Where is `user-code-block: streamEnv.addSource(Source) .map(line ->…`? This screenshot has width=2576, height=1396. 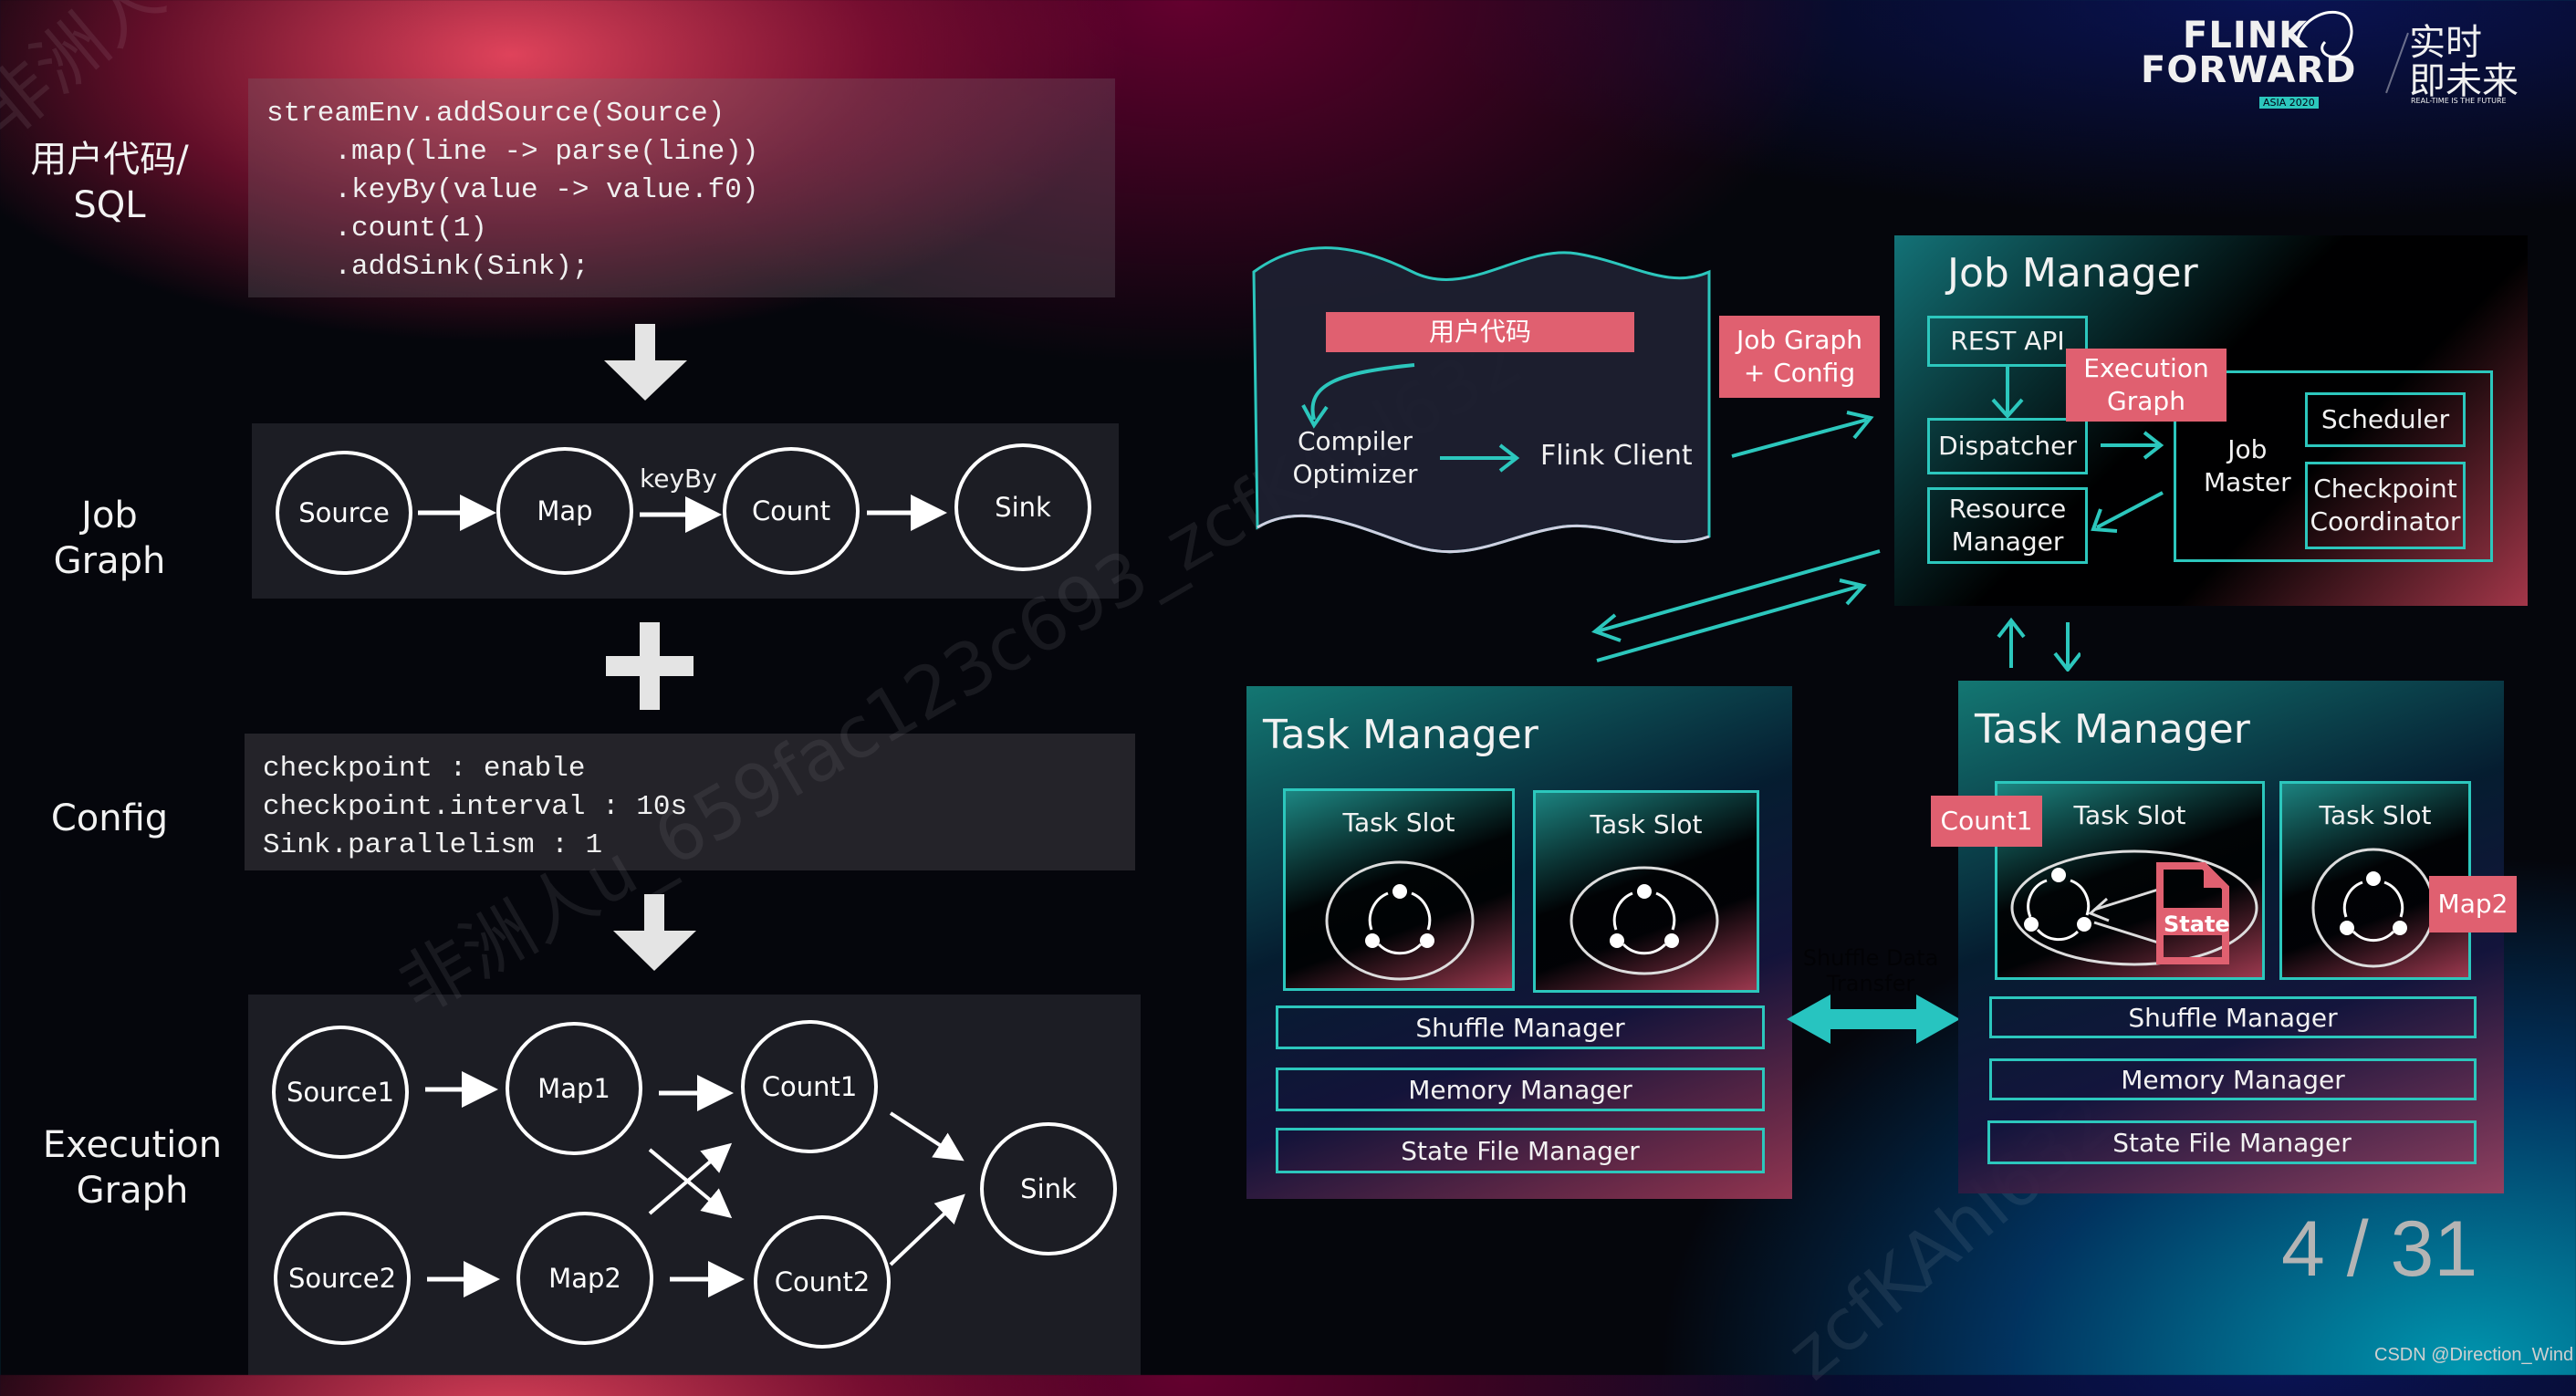
user-code-block: streamEnv.addSource(Source) .map(line ->… is located at coordinates (681, 187).